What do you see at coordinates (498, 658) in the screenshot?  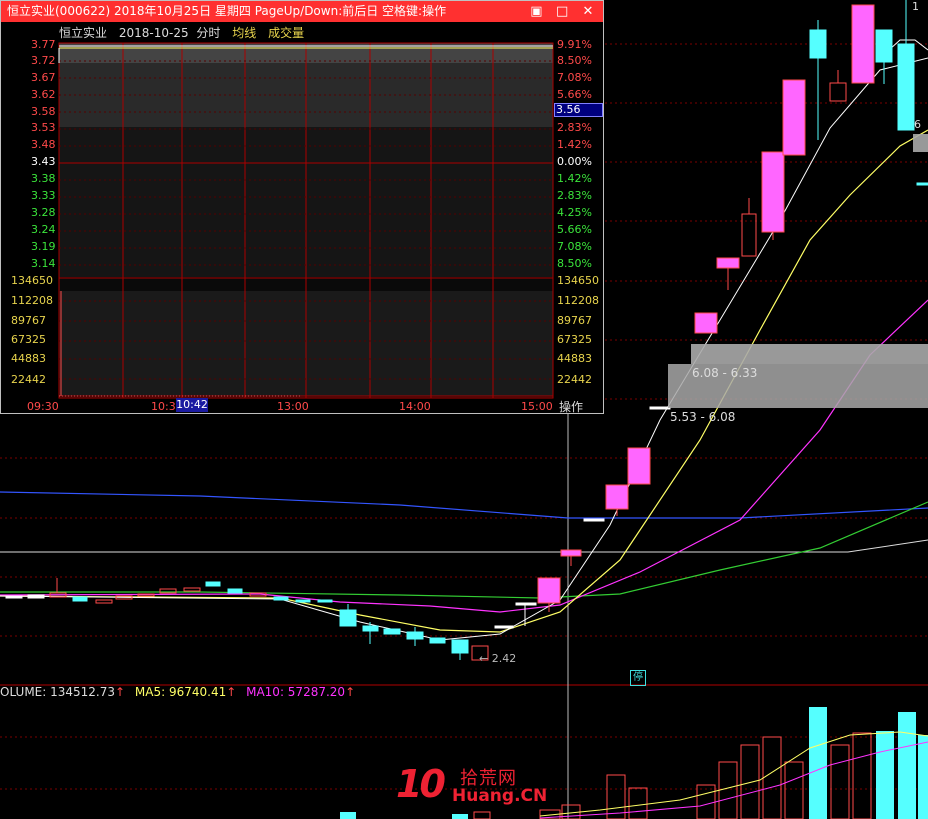 I see `low-marker: ← 2.42` at bounding box center [498, 658].